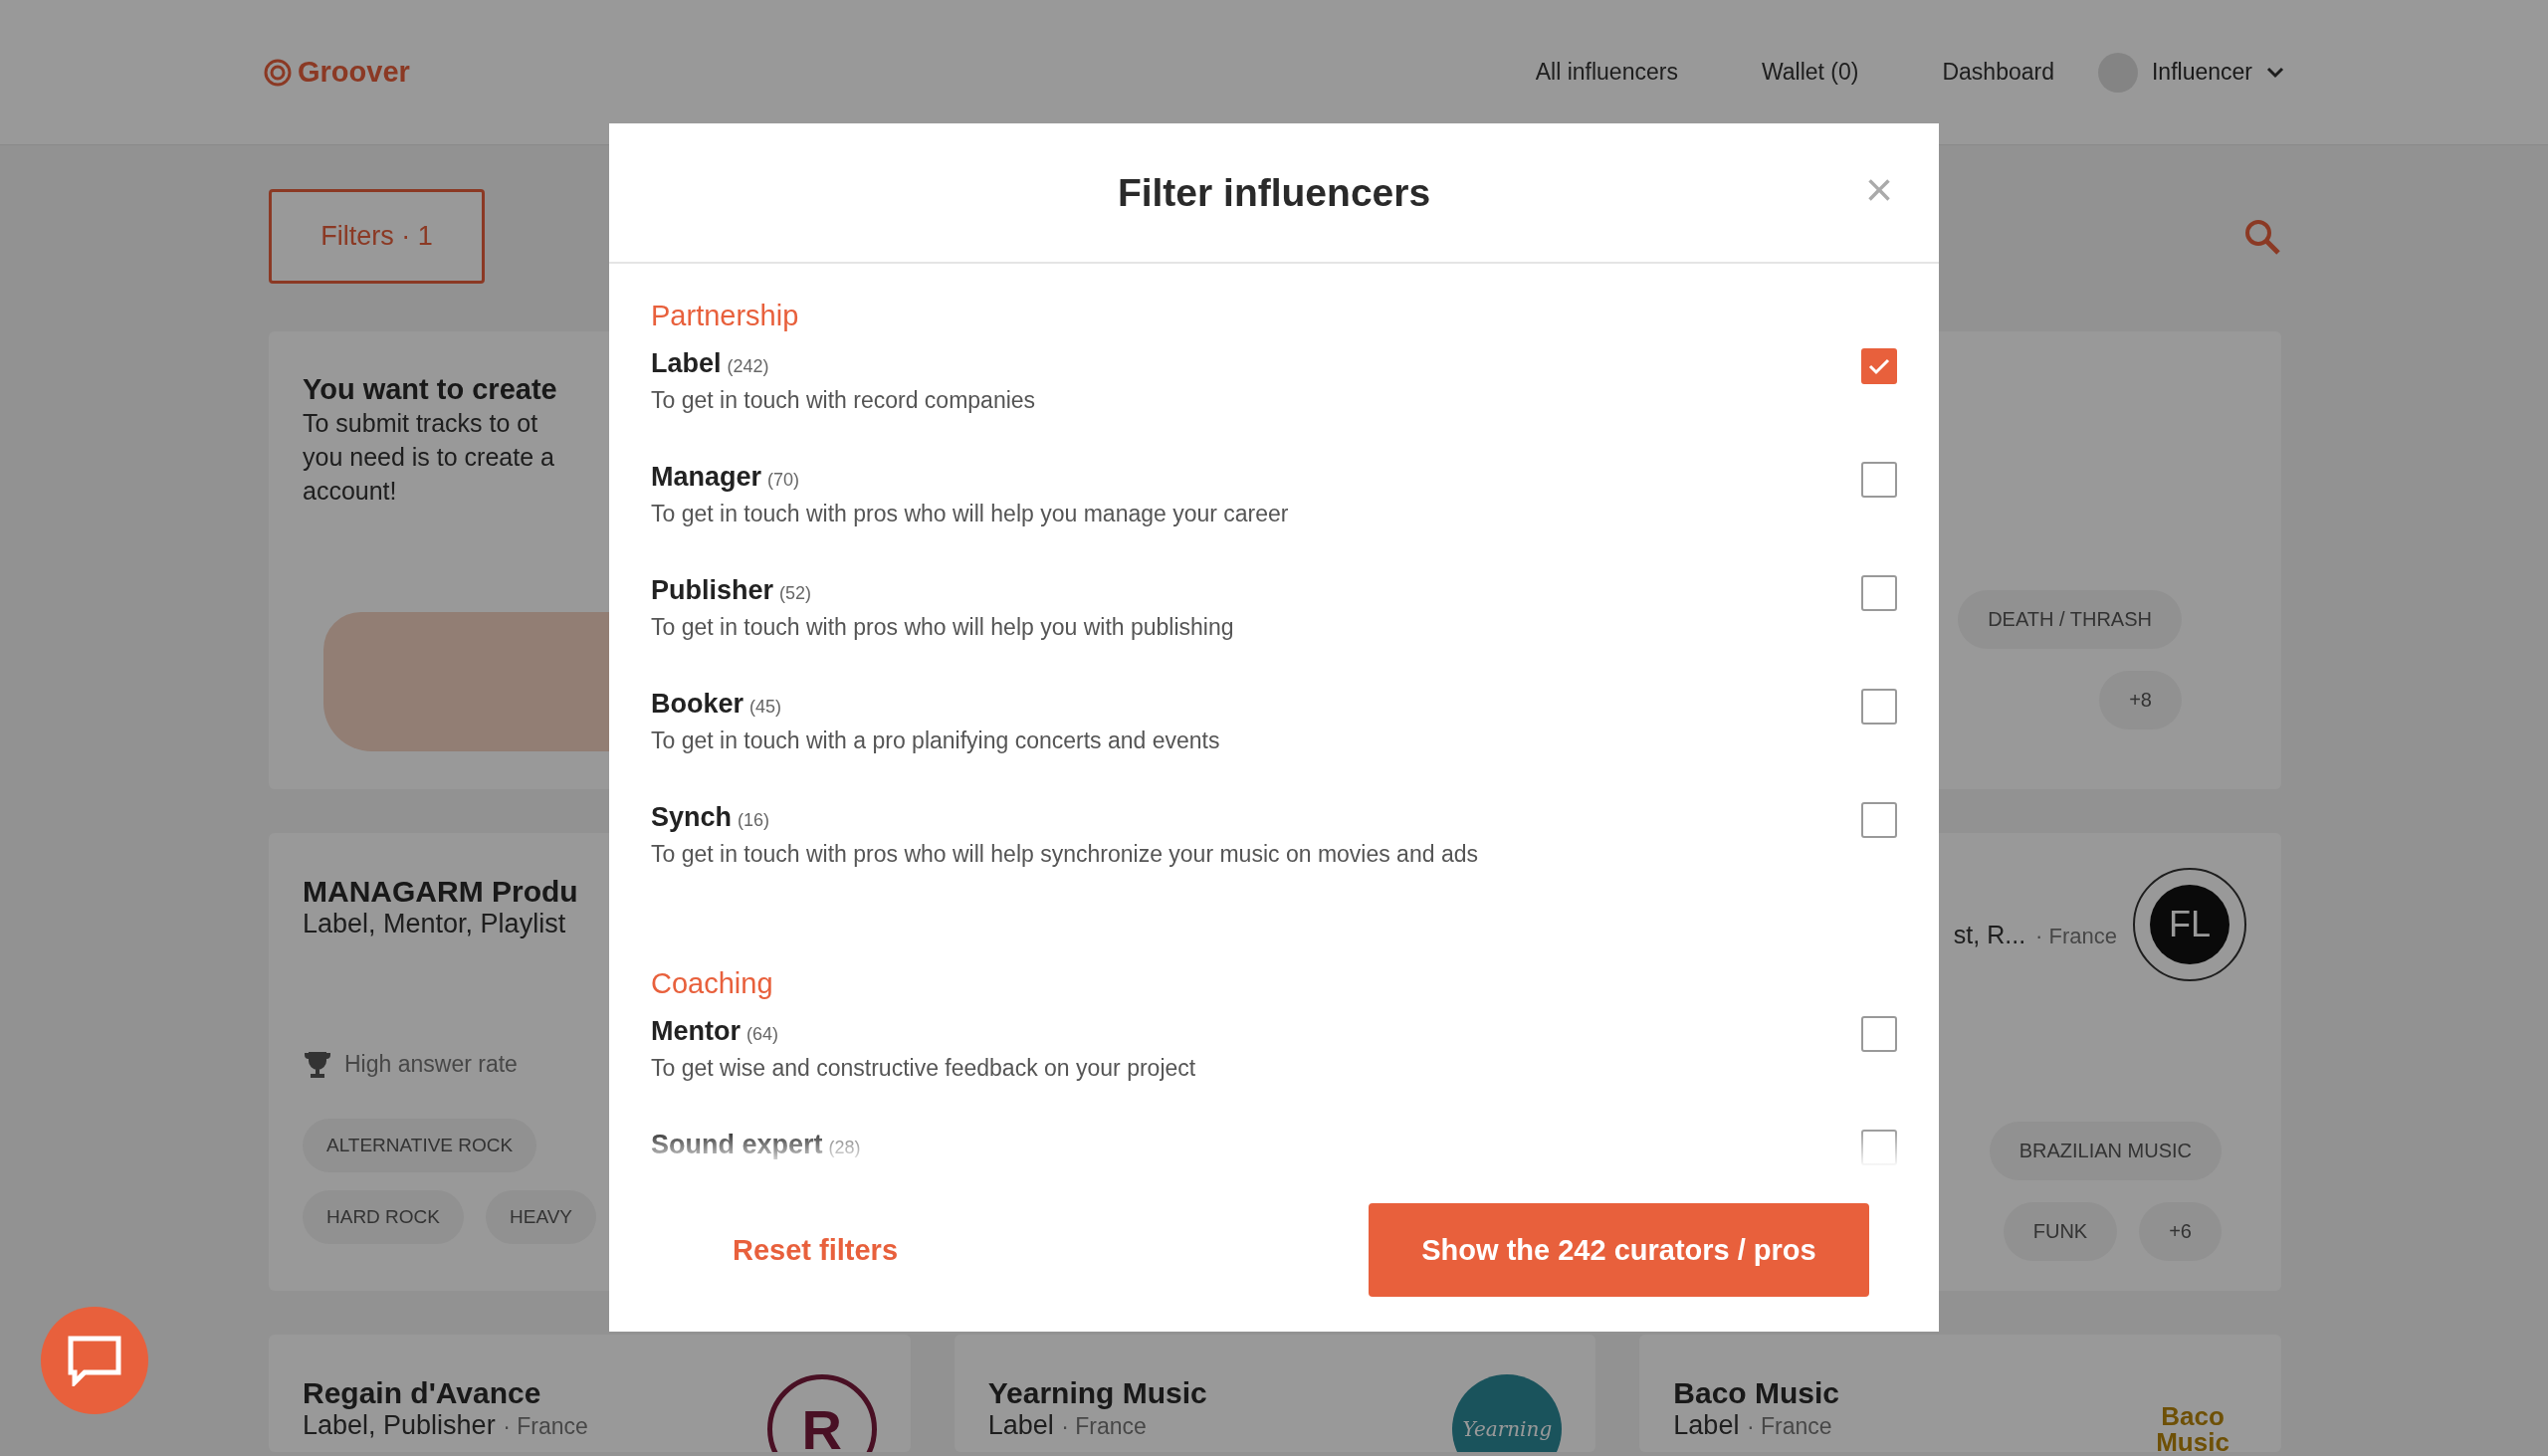 This screenshot has height=1456, width=2548. I want to click on section-title: Coaching, so click(712, 983).